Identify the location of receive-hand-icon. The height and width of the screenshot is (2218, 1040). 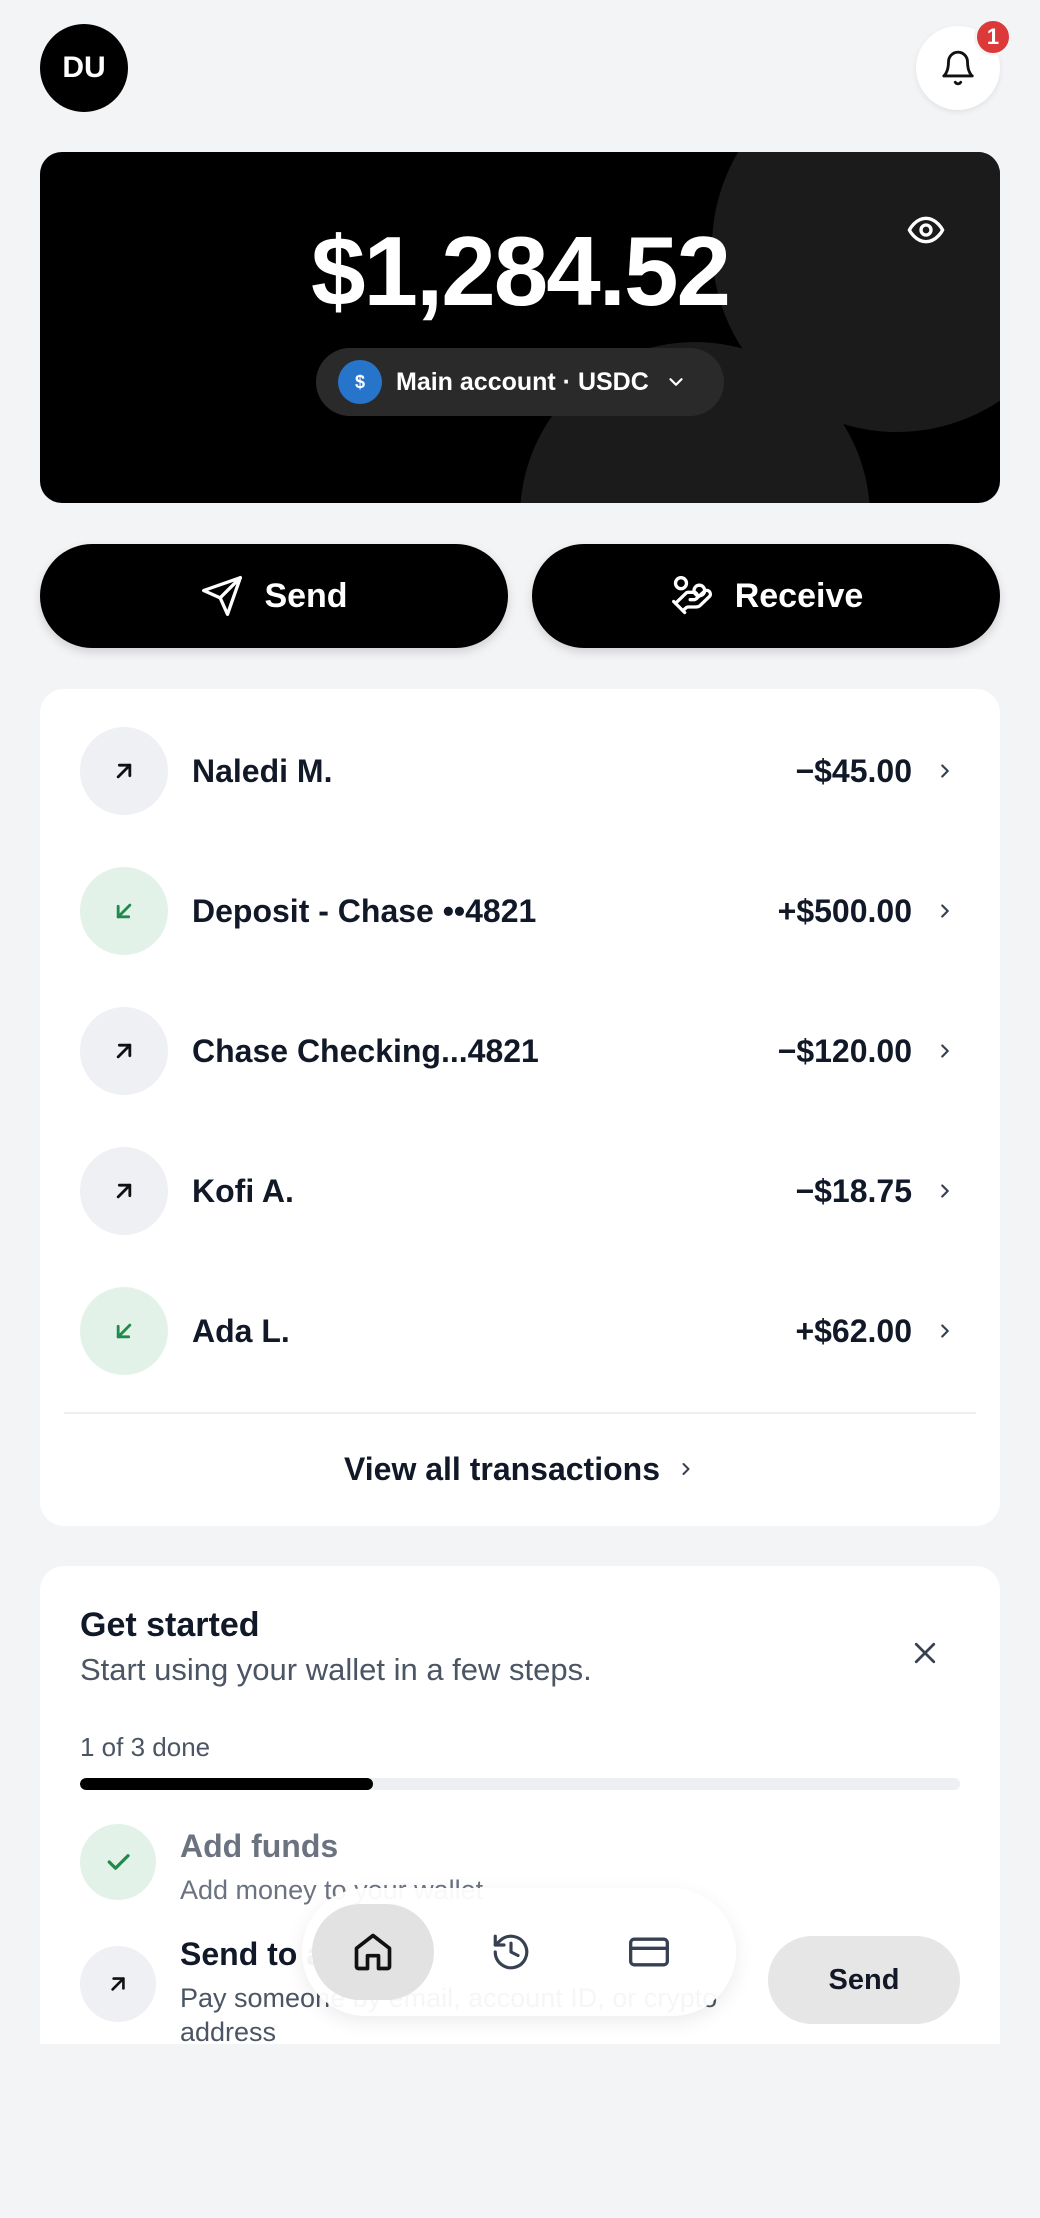
(691, 595).